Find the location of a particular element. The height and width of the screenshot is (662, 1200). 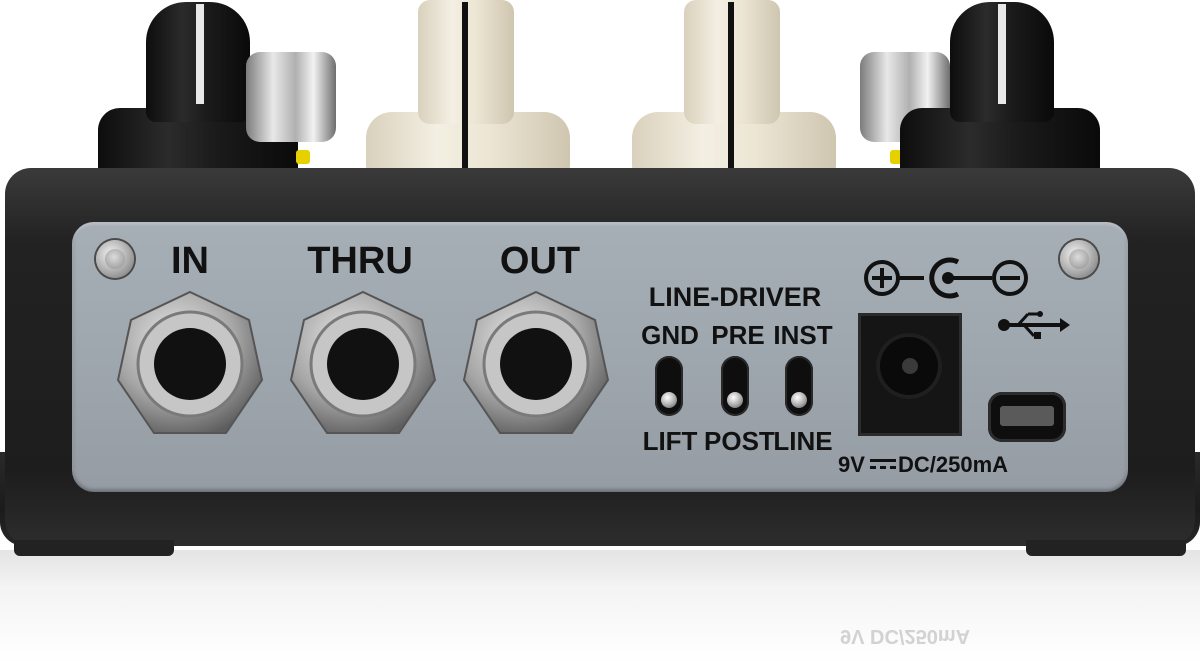

center-negative-polarity-icon is located at coordinates (946, 278).